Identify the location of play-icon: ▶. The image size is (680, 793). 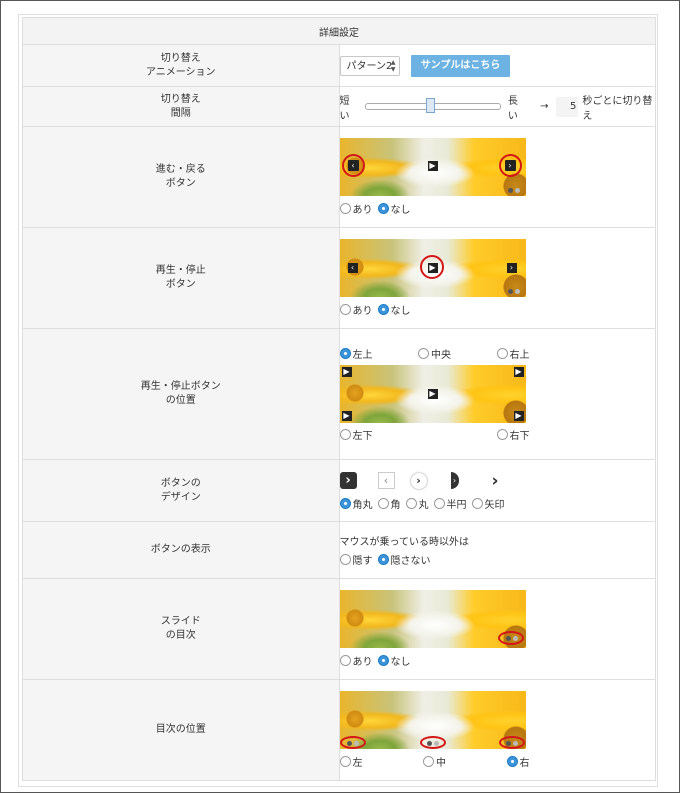
(432, 166).